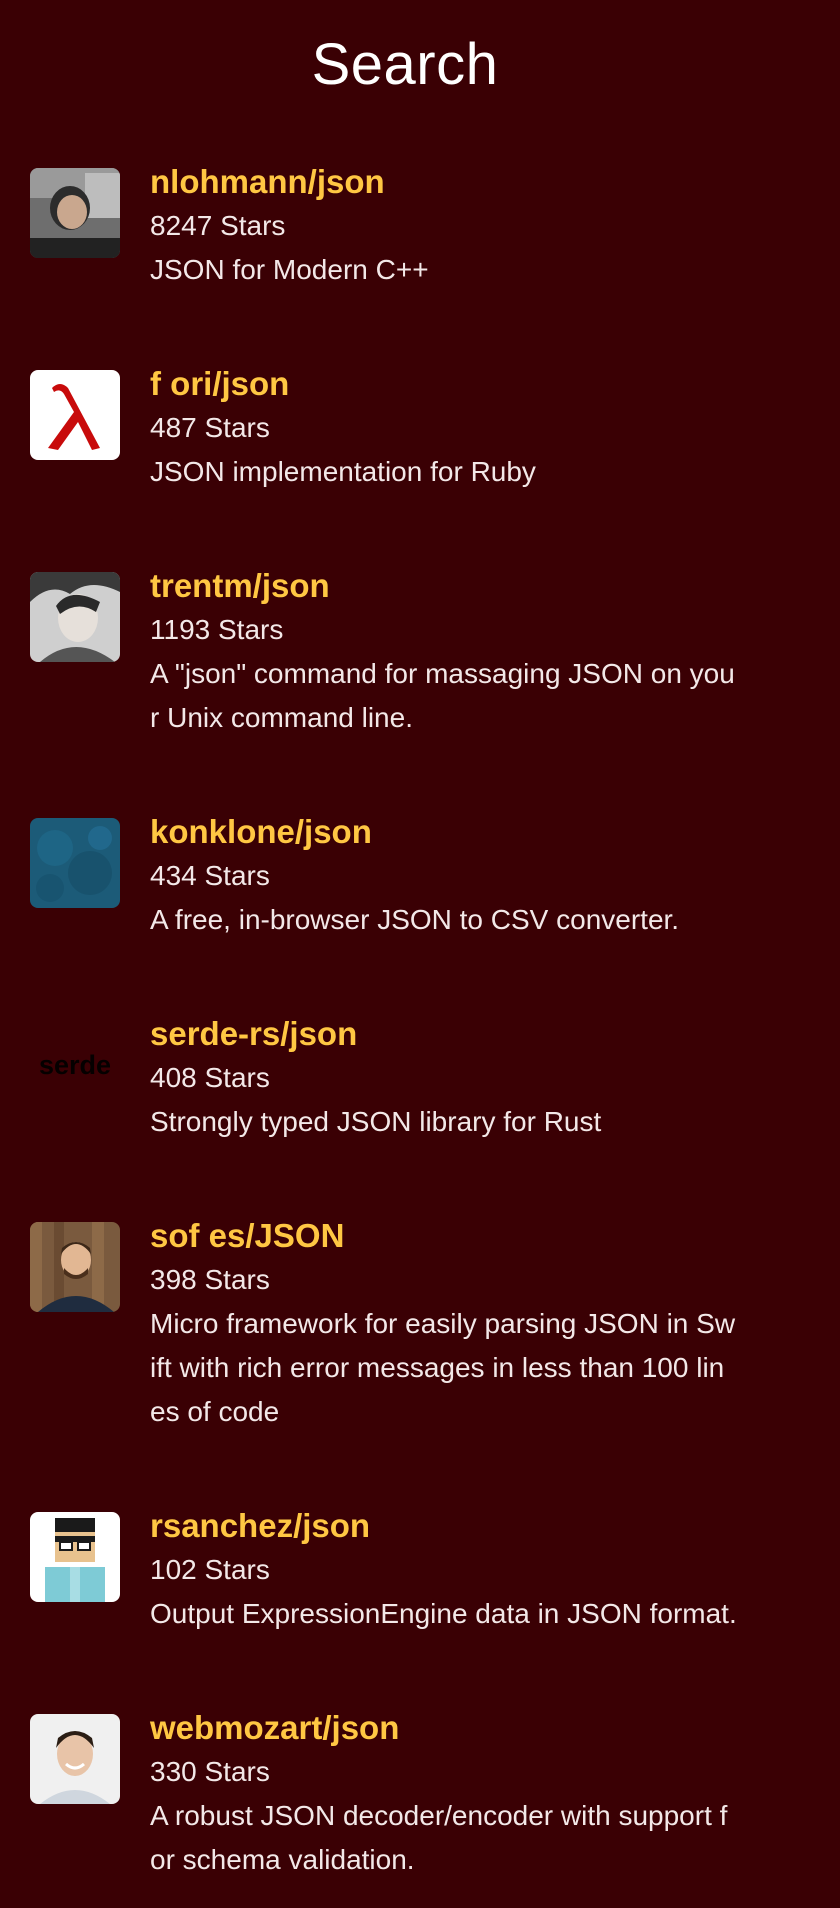  Describe the element at coordinates (470, 1526) in the screenshot. I see `repo-name: rsanchez/json` at that location.